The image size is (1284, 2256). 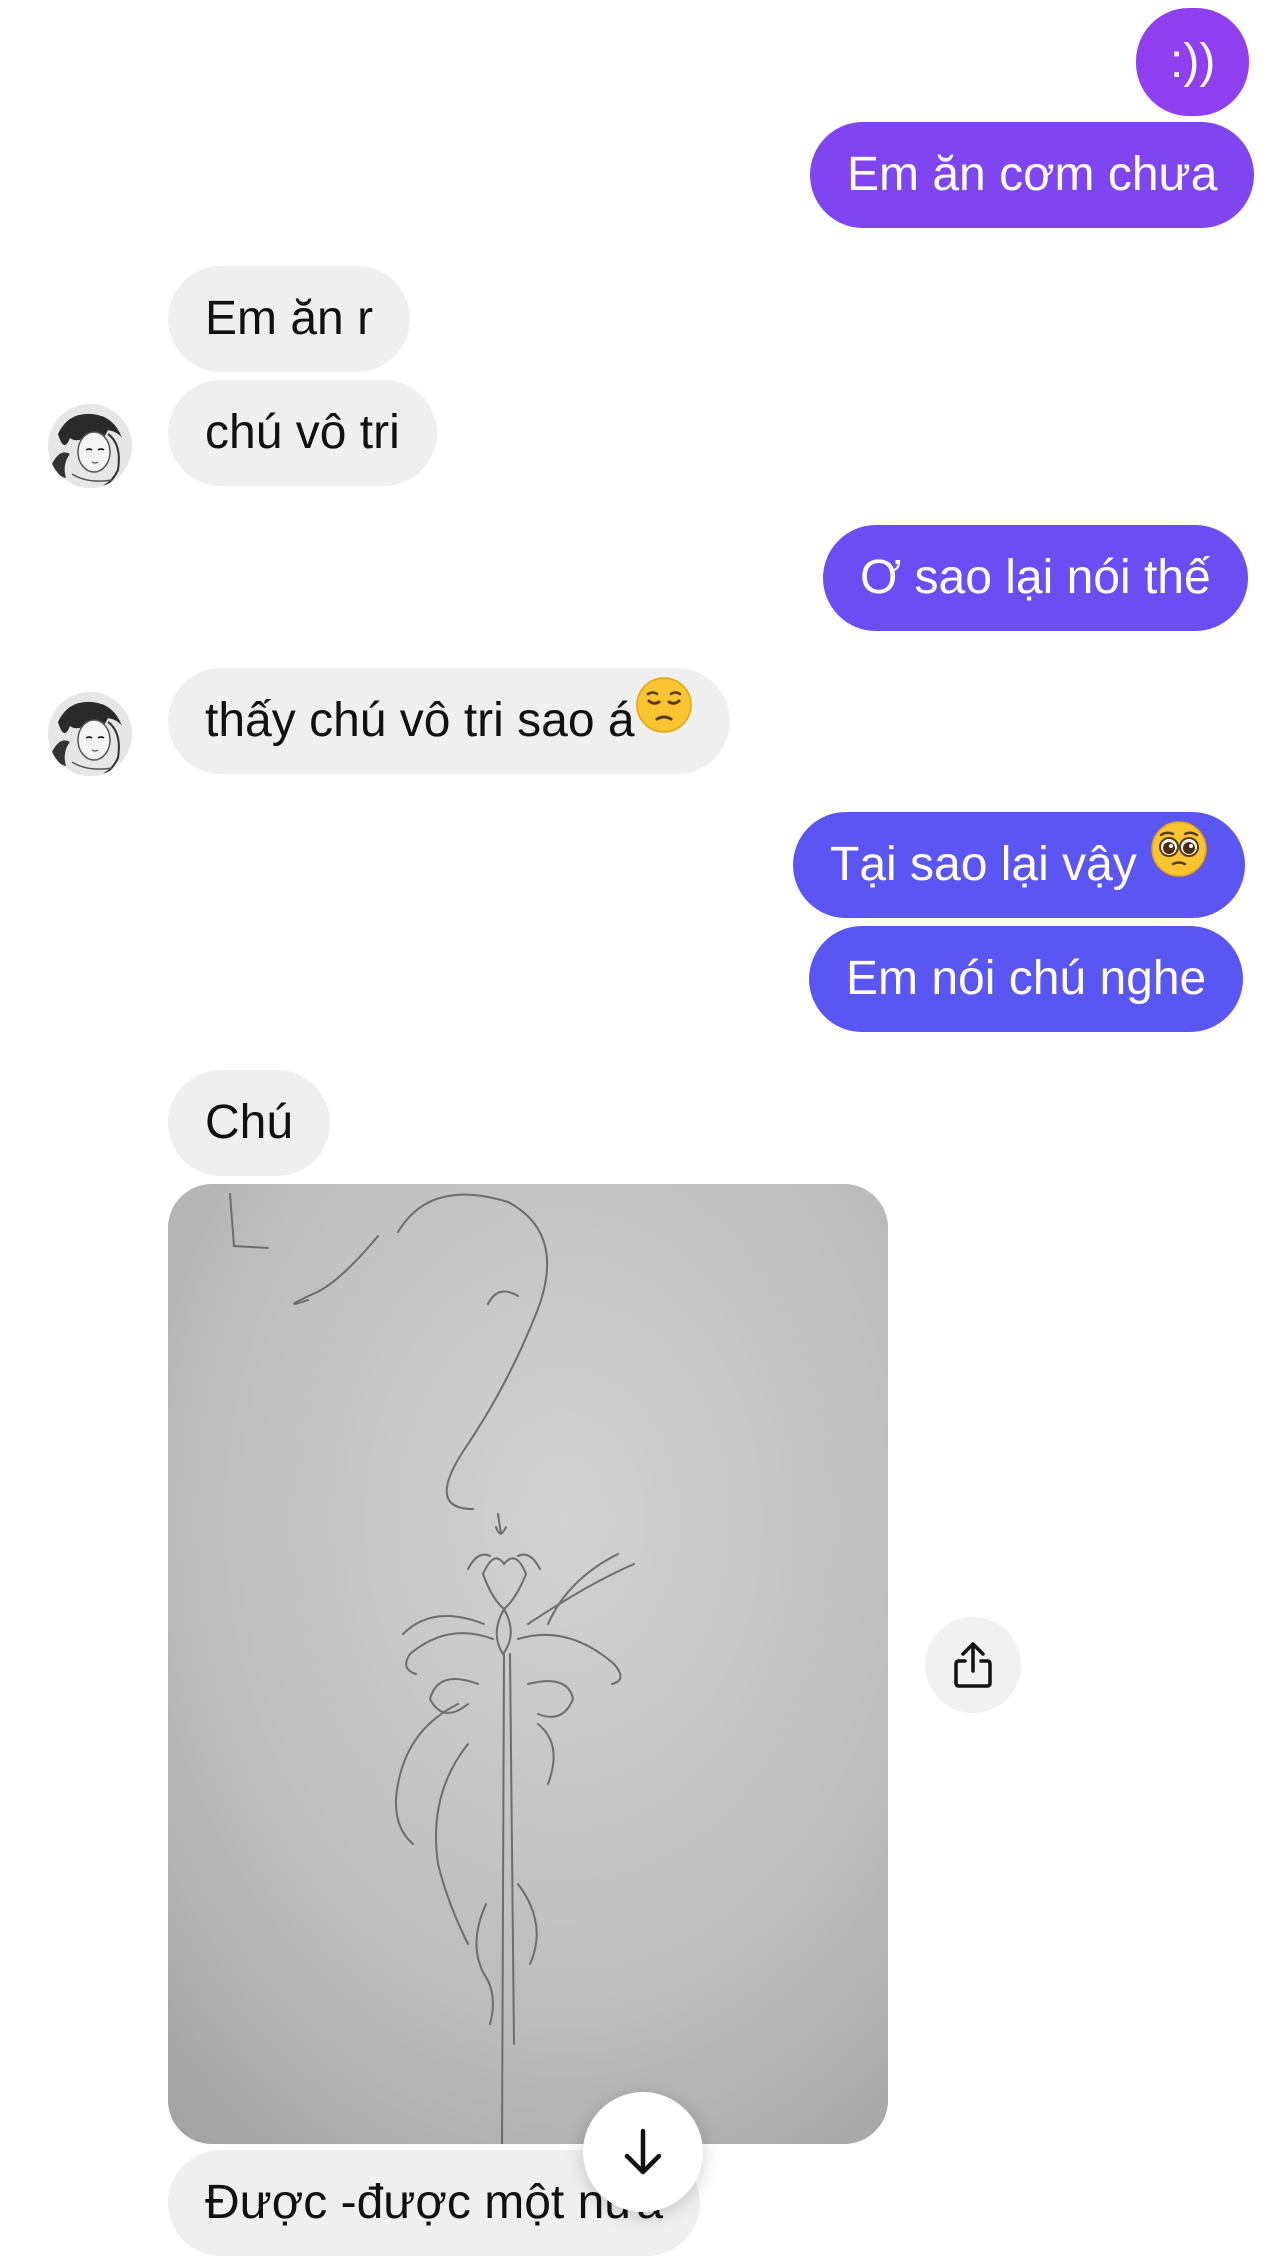 What do you see at coordinates (990, 864) in the screenshot?
I see `message-text: Tại sao lại vậy` at bounding box center [990, 864].